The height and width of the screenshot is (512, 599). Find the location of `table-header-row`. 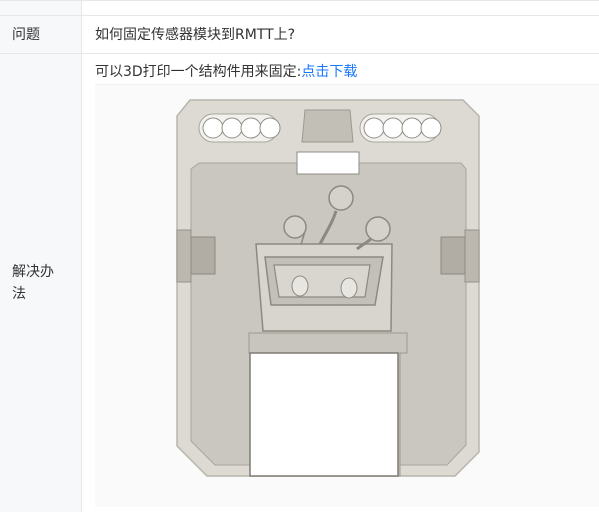

table-header-row is located at coordinates (299, 8).